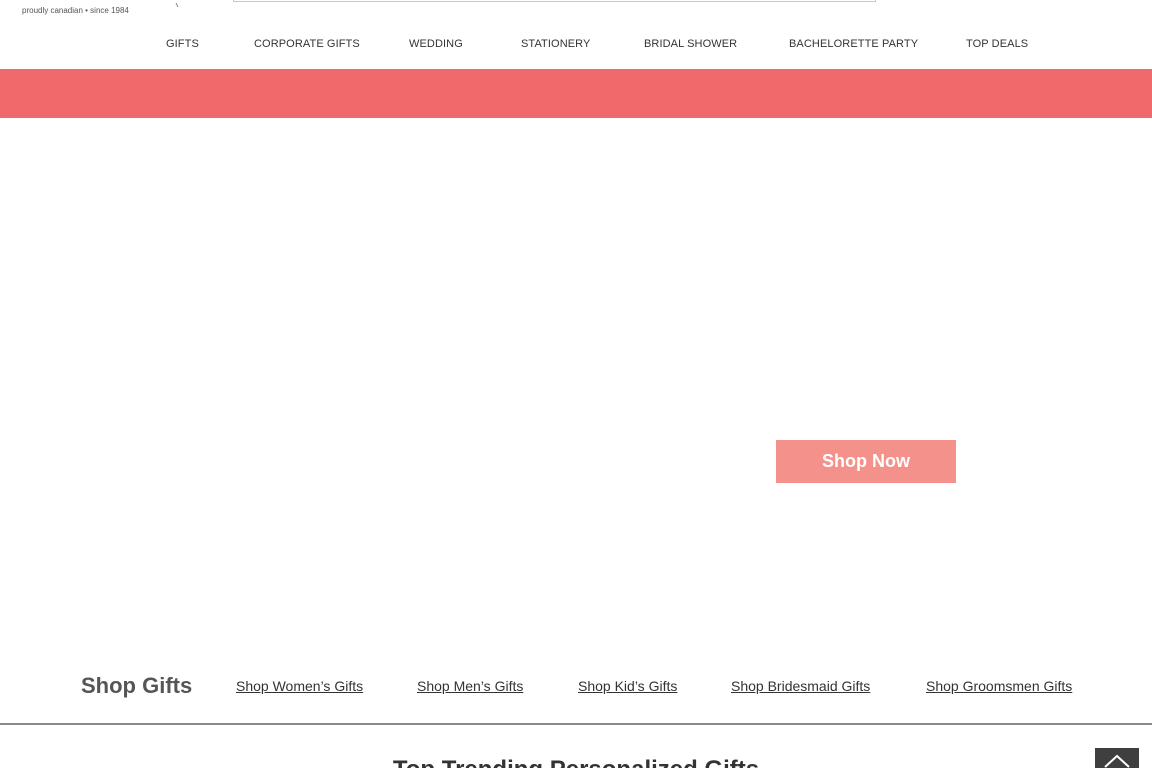 The image size is (1152, 768). What do you see at coordinates (853, 44) in the screenshot?
I see `nav-item-bachelorette-party: BACHELORETTE PARTY` at bounding box center [853, 44].